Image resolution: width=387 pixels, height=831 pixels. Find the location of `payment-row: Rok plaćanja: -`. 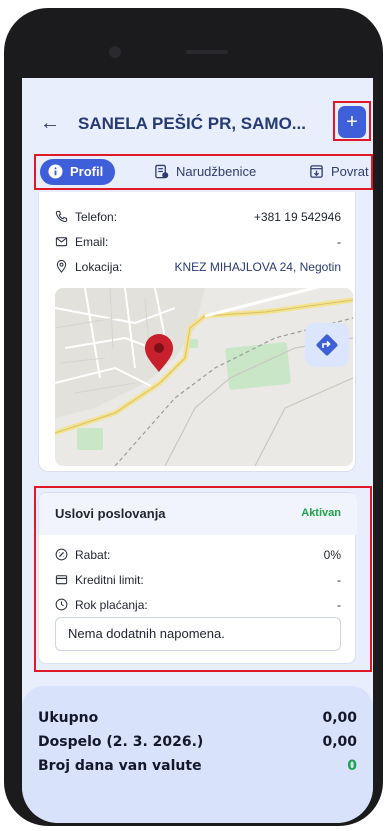

payment-row: Rok plaćanja: - is located at coordinates (198, 605).